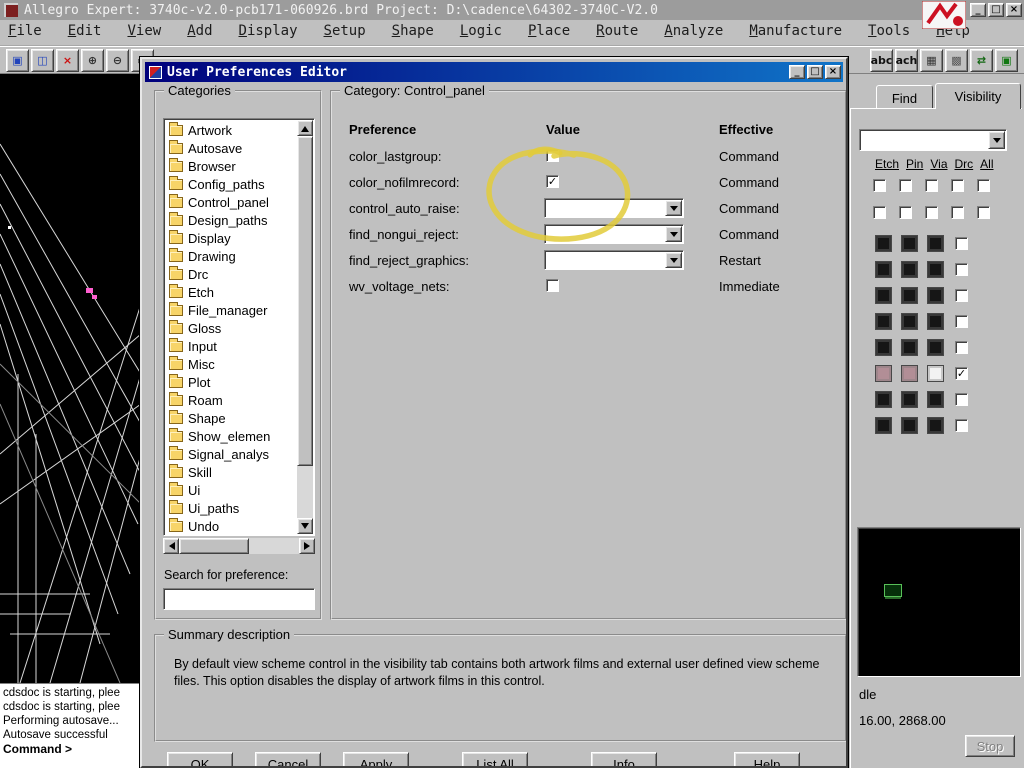  I want to click on menu-view: View, so click(144, 31).